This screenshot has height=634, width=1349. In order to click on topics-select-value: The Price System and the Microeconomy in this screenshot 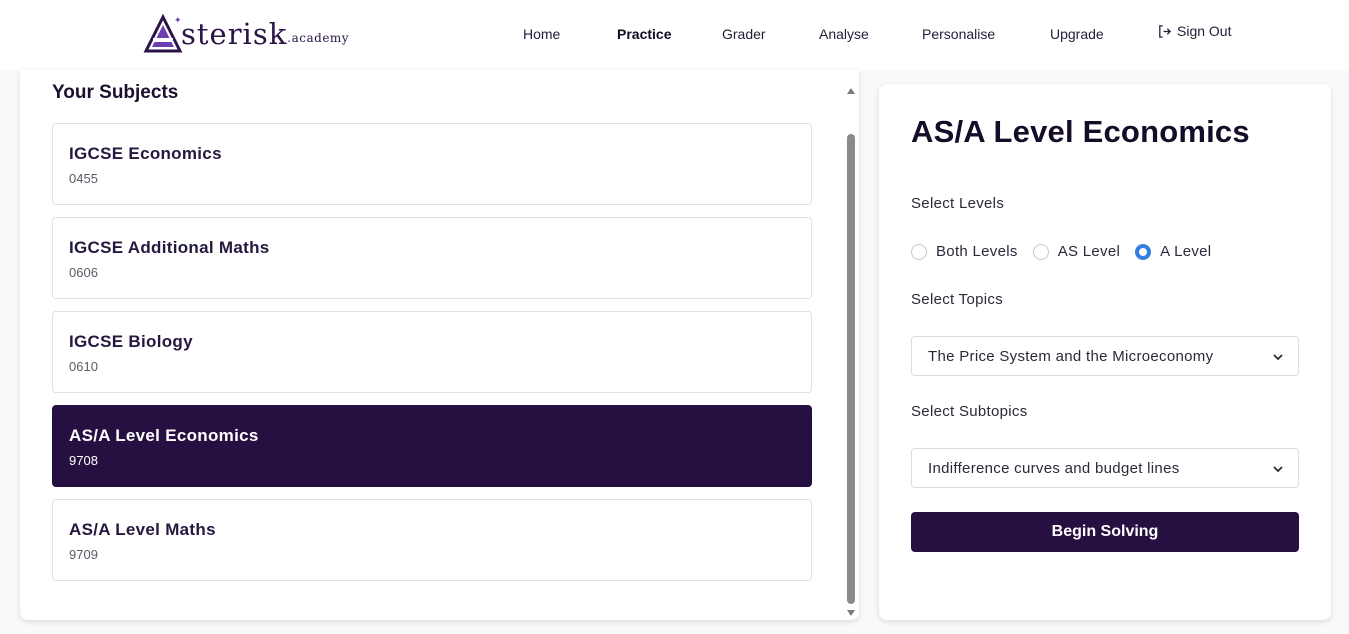, I will do `click(1071, 356)`.